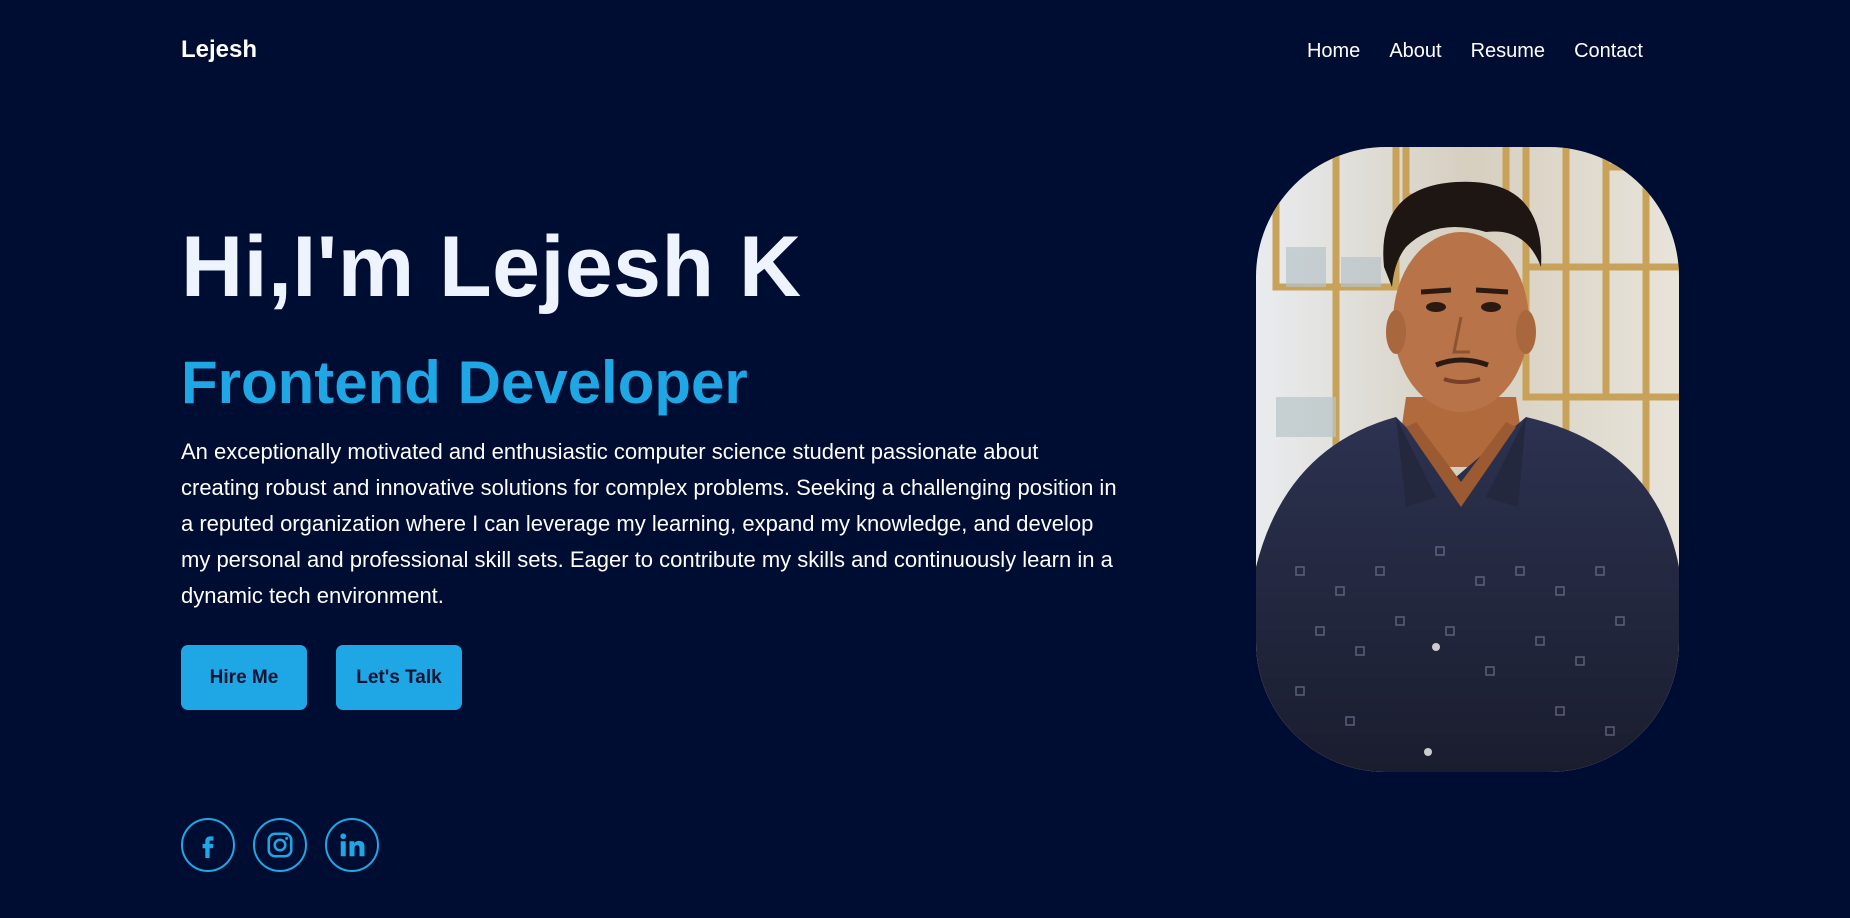 The height and width of the screenshot is (918, 1850). I want to click on nav-home-link: Home, so click(1333, 51).